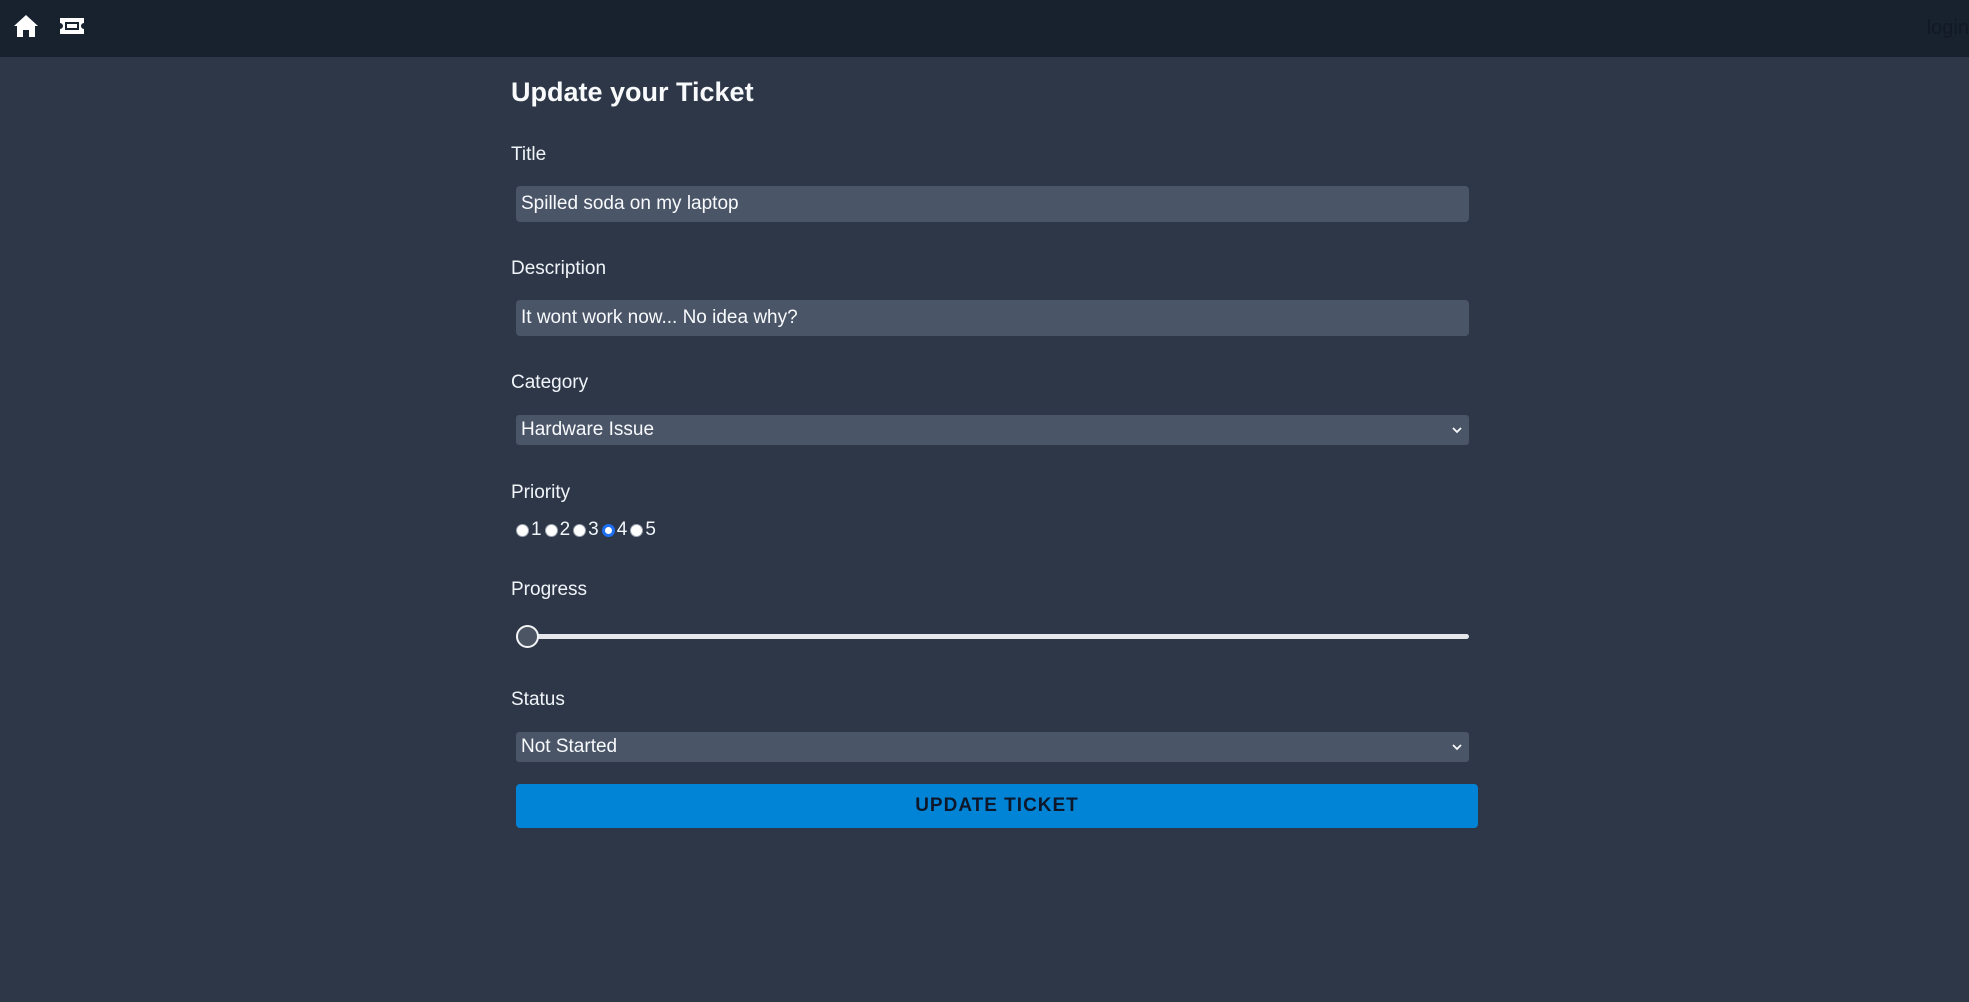 This screenshot has height=1002, width=1969. I want to click on progress-slider-track, so click(992, 636).